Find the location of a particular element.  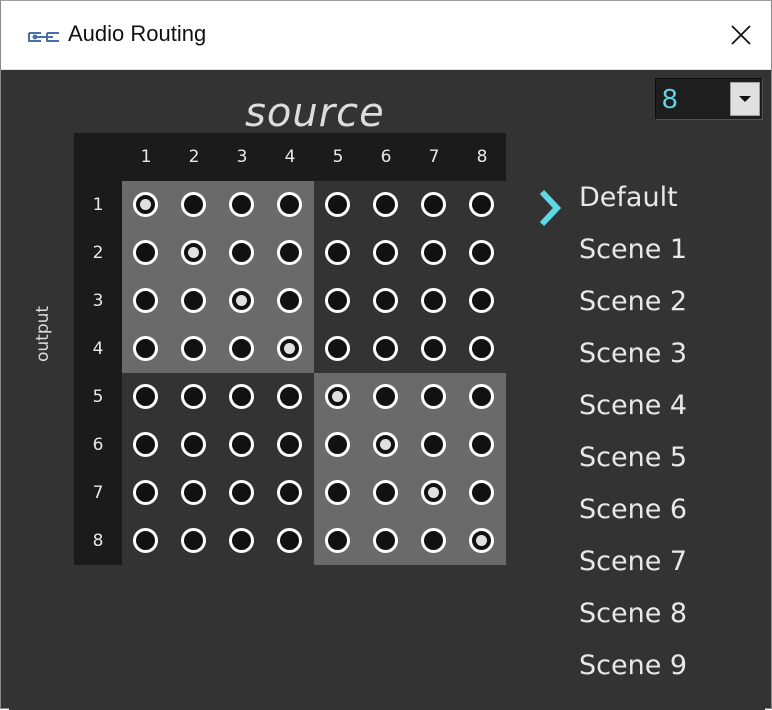

output-row-header: 5 is located at coordinates (98, 397).